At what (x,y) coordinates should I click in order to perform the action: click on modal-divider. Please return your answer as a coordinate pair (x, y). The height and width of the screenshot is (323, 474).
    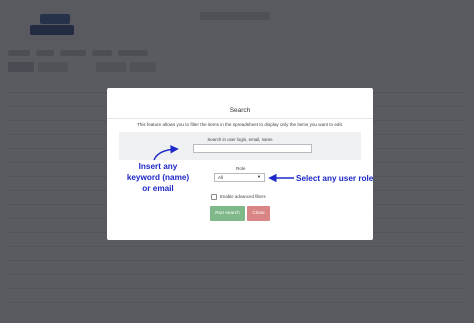
    Looking at the image, I should click on (240, 118).